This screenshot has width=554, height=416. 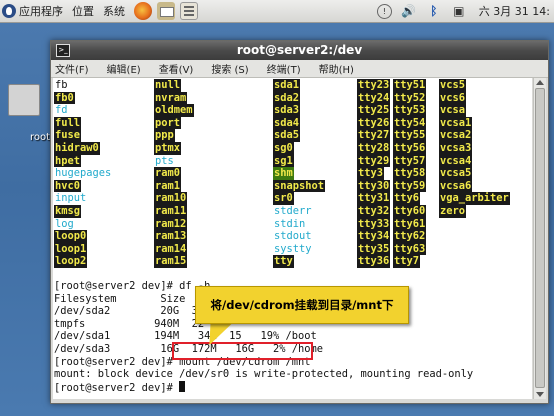 I want to click on applications-menu-label: 应用程序, so click(x=41, y=11).